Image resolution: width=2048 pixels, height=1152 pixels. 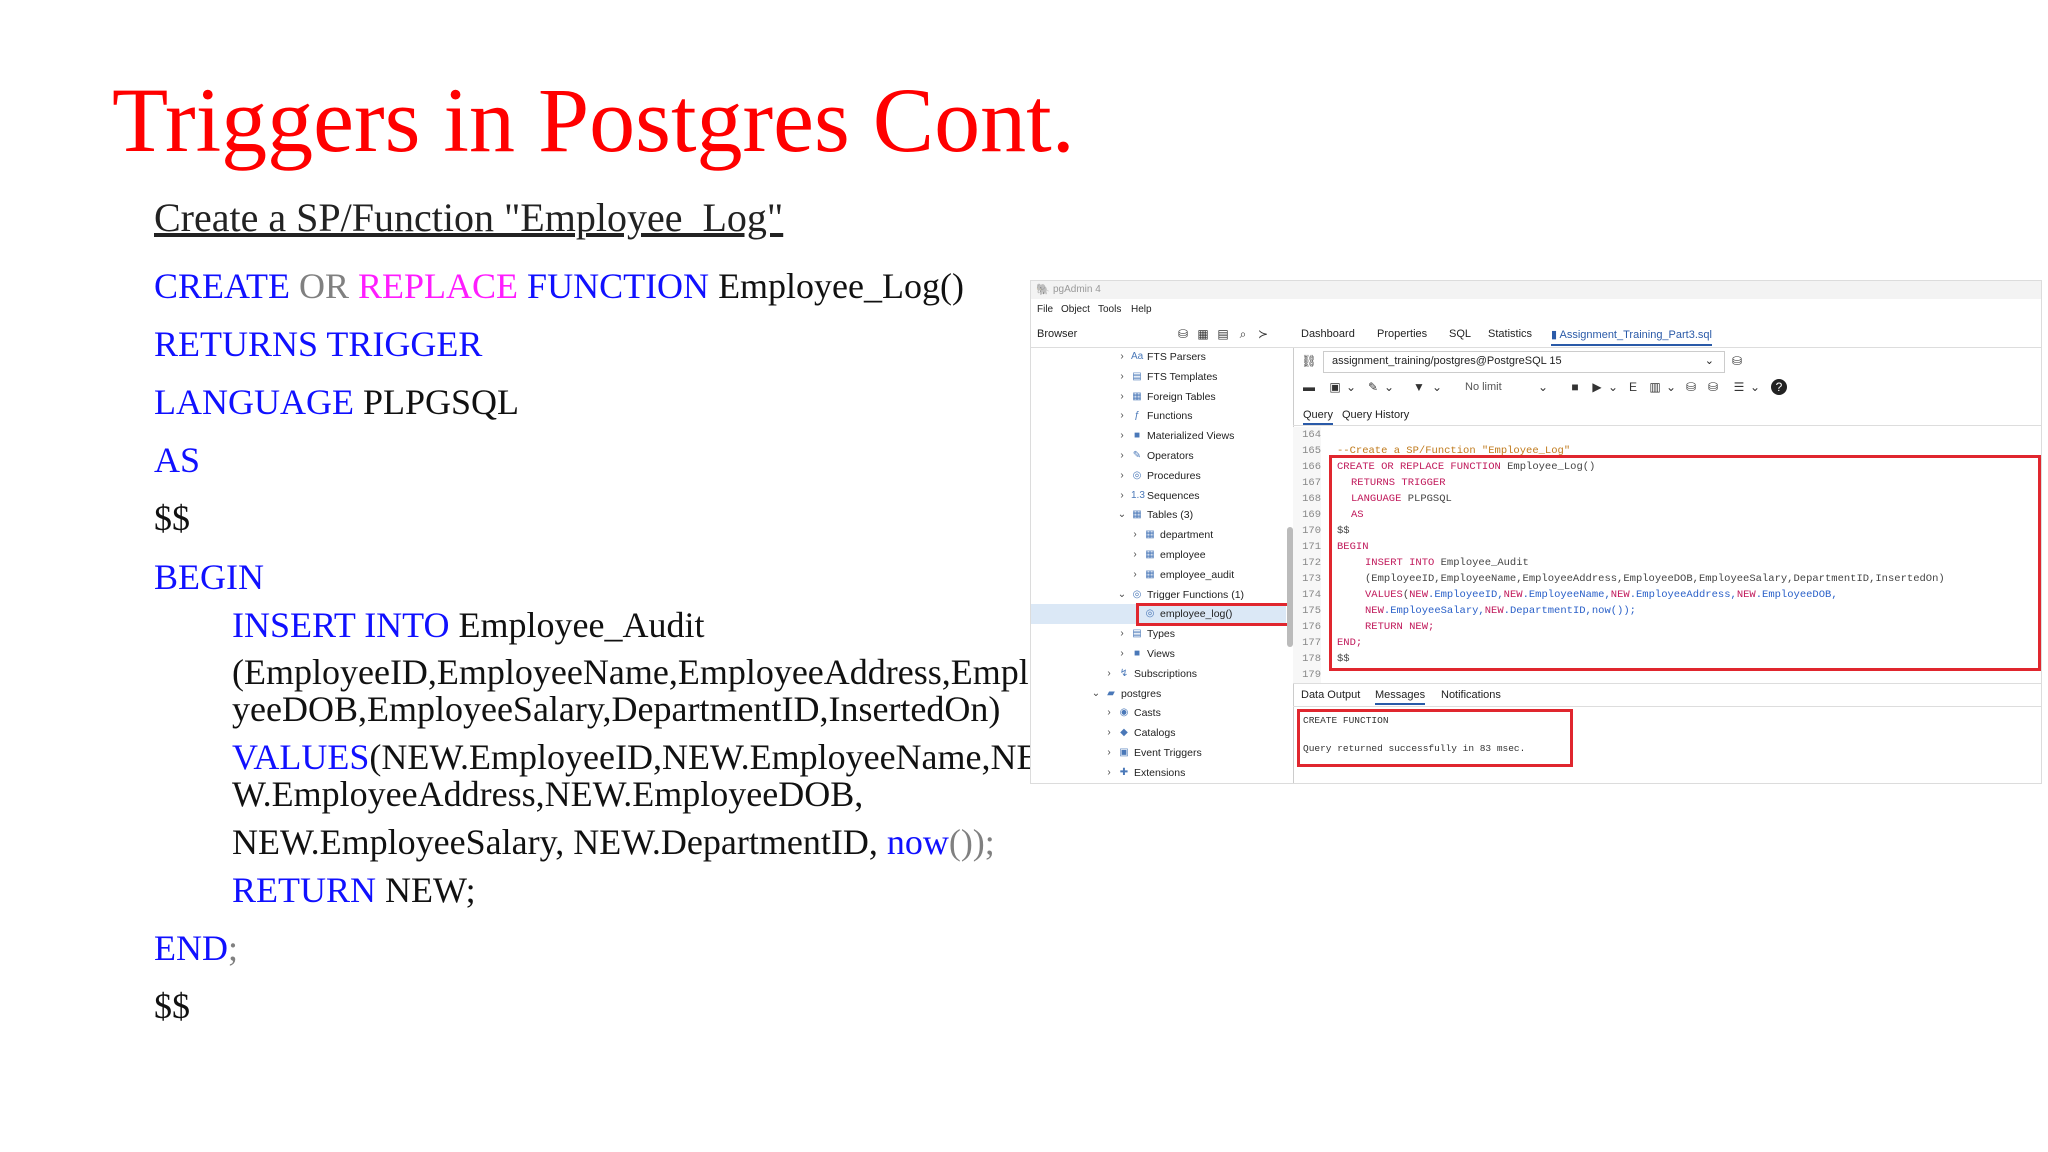 I want to click on tree-node-icon: ◆, so click(x=1124, y=733).